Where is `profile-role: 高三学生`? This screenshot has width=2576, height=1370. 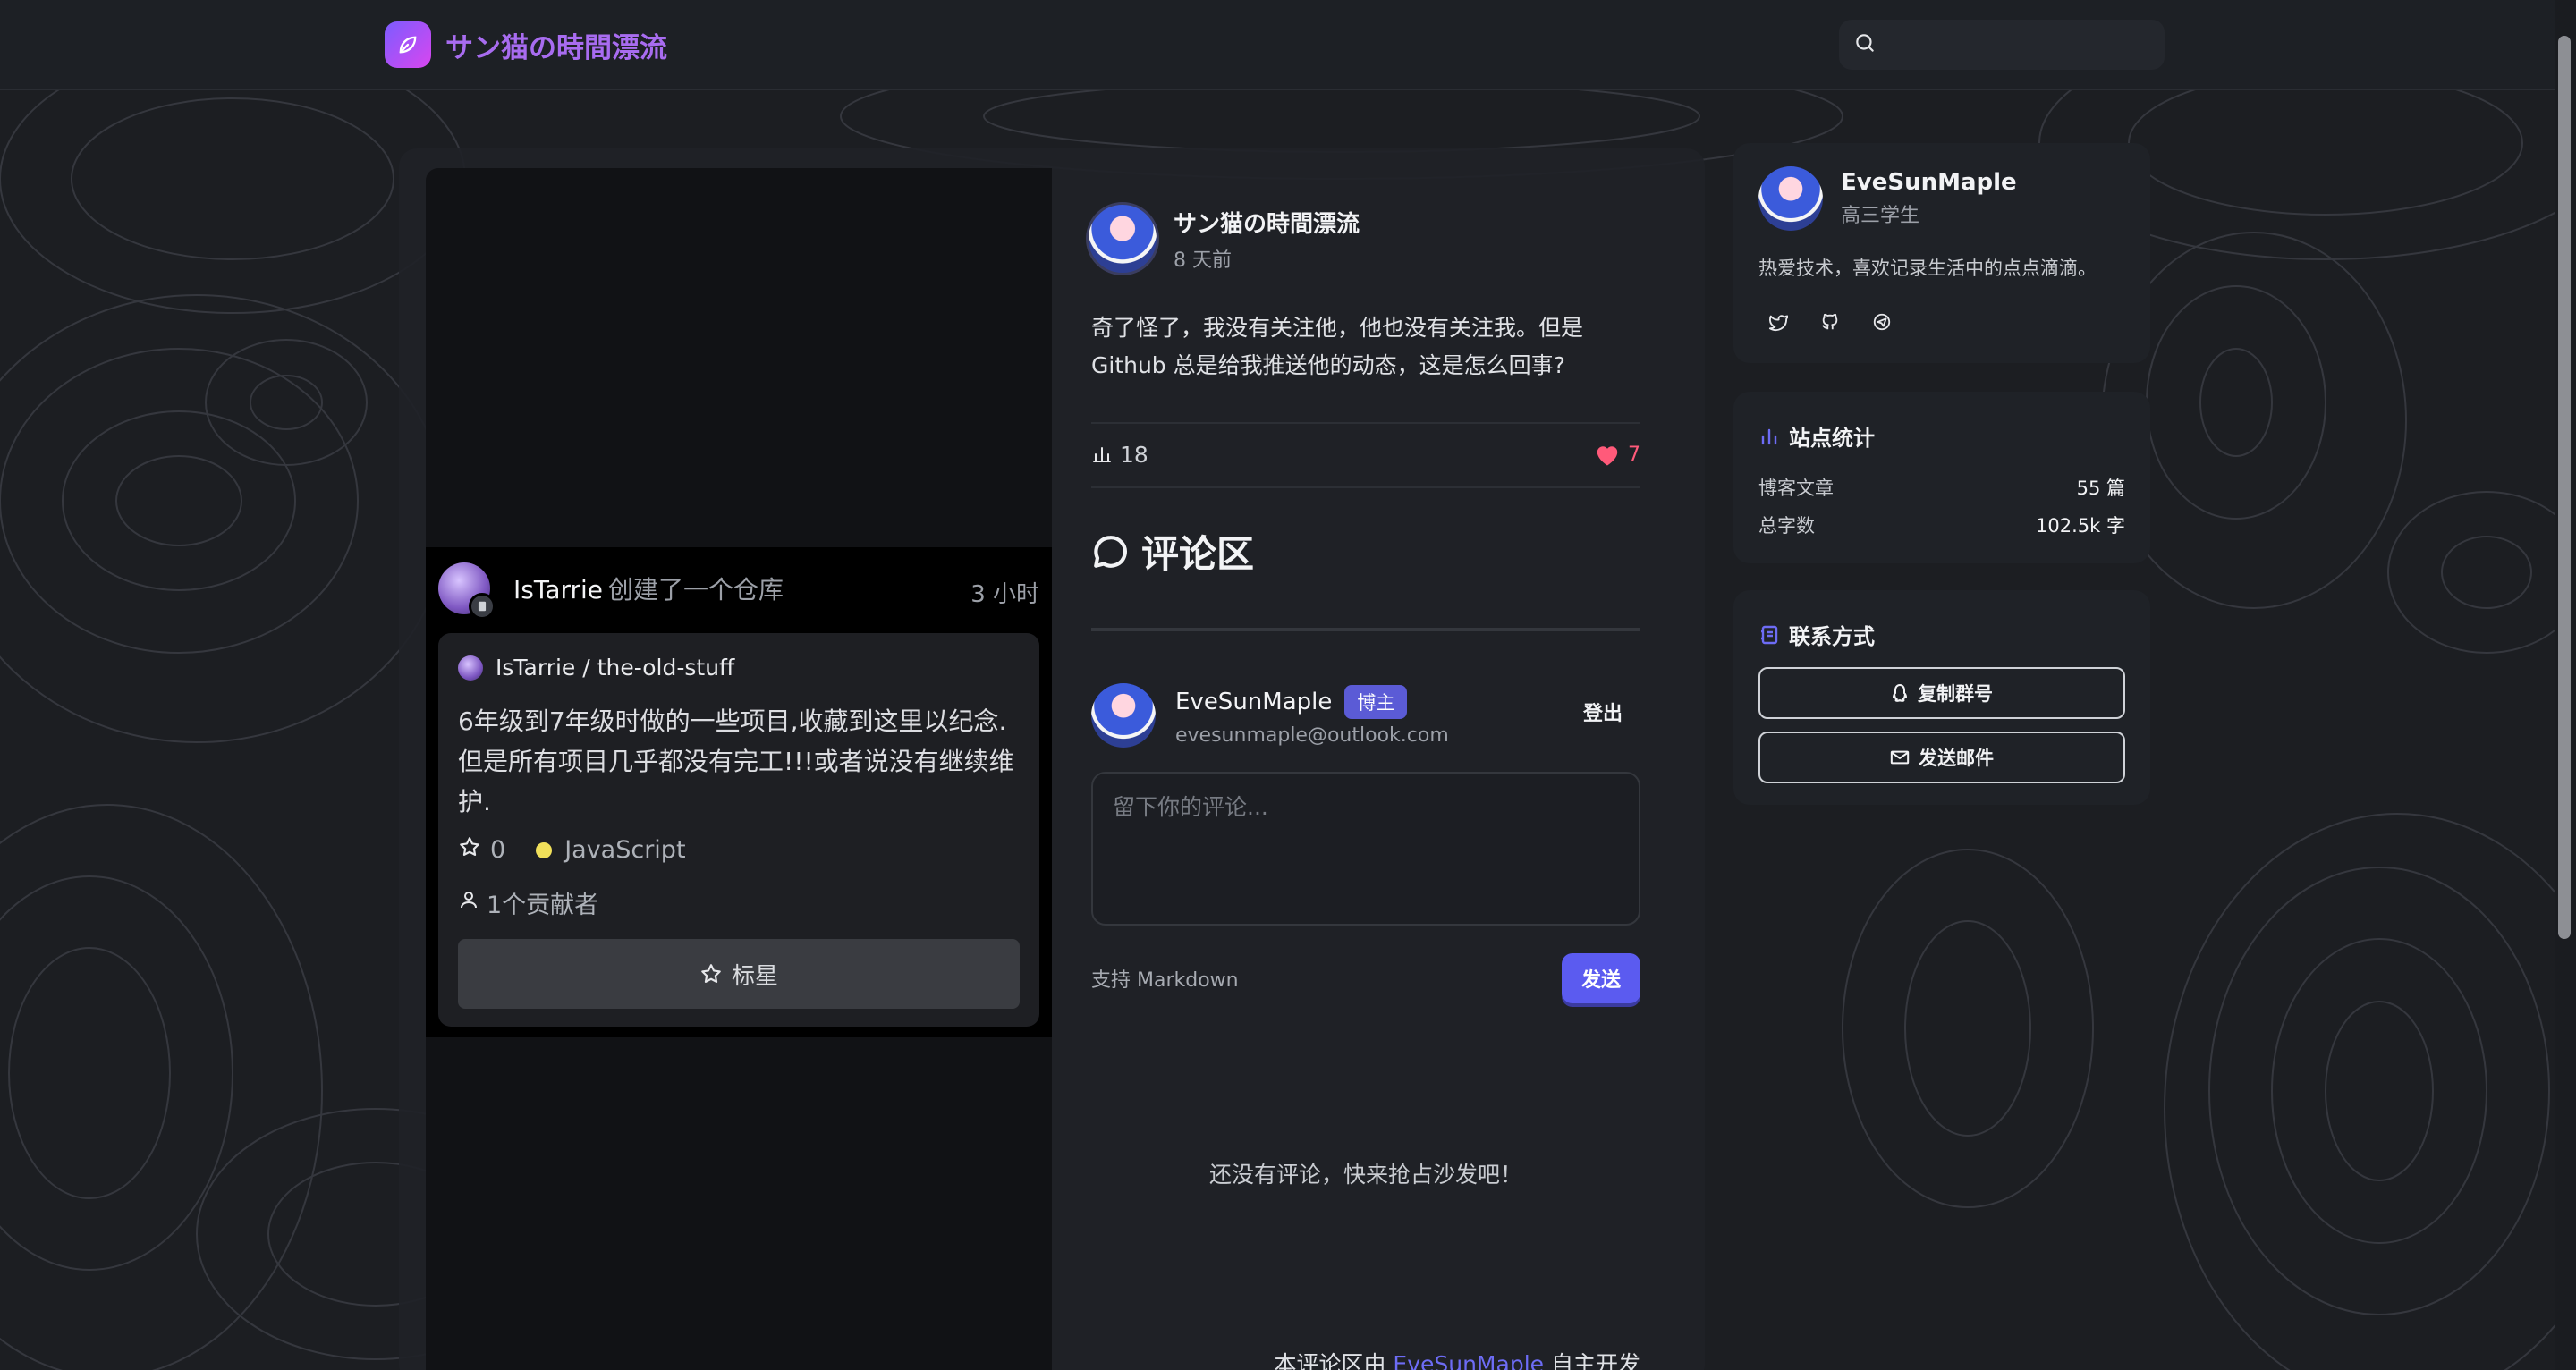 profile-role: 高三学生 is located at coordinates (1880, 216).